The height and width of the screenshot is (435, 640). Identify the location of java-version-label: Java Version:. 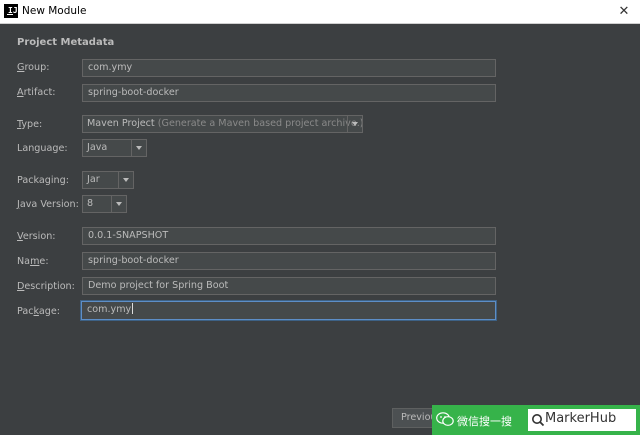
(48, 204).